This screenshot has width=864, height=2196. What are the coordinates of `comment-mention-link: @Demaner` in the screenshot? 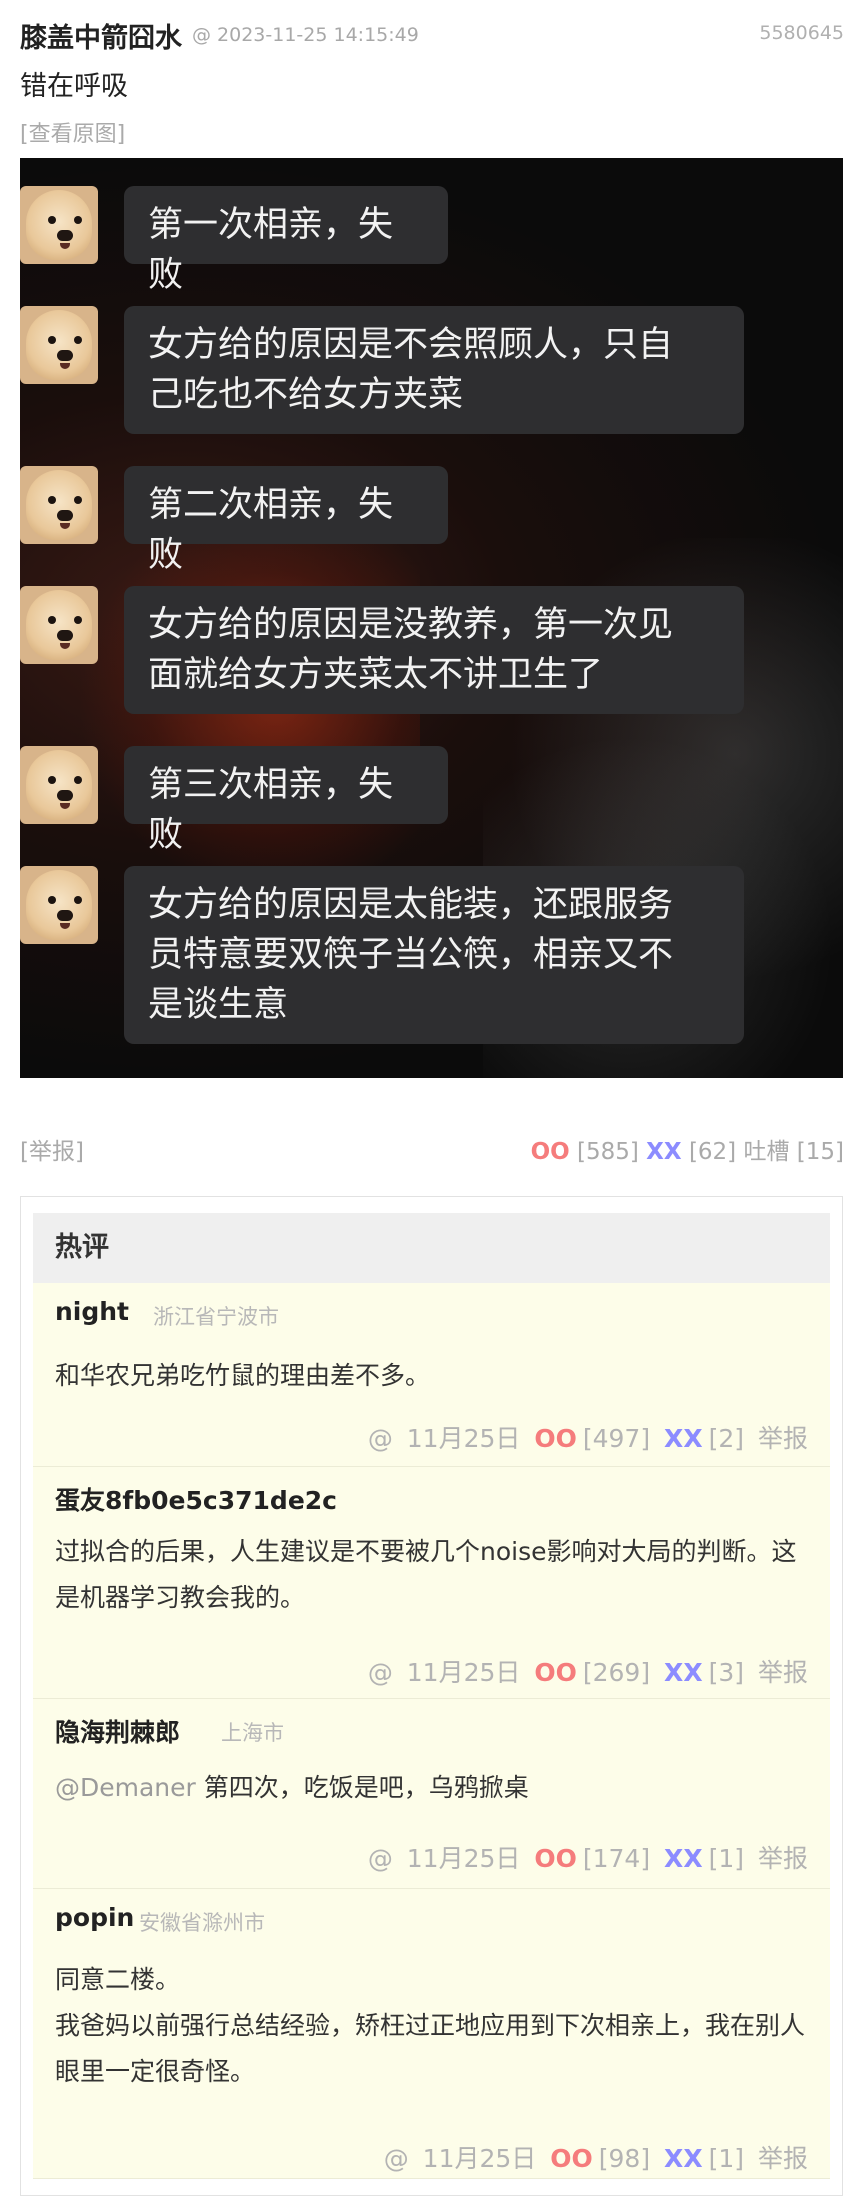 It's located at (125, 1787).